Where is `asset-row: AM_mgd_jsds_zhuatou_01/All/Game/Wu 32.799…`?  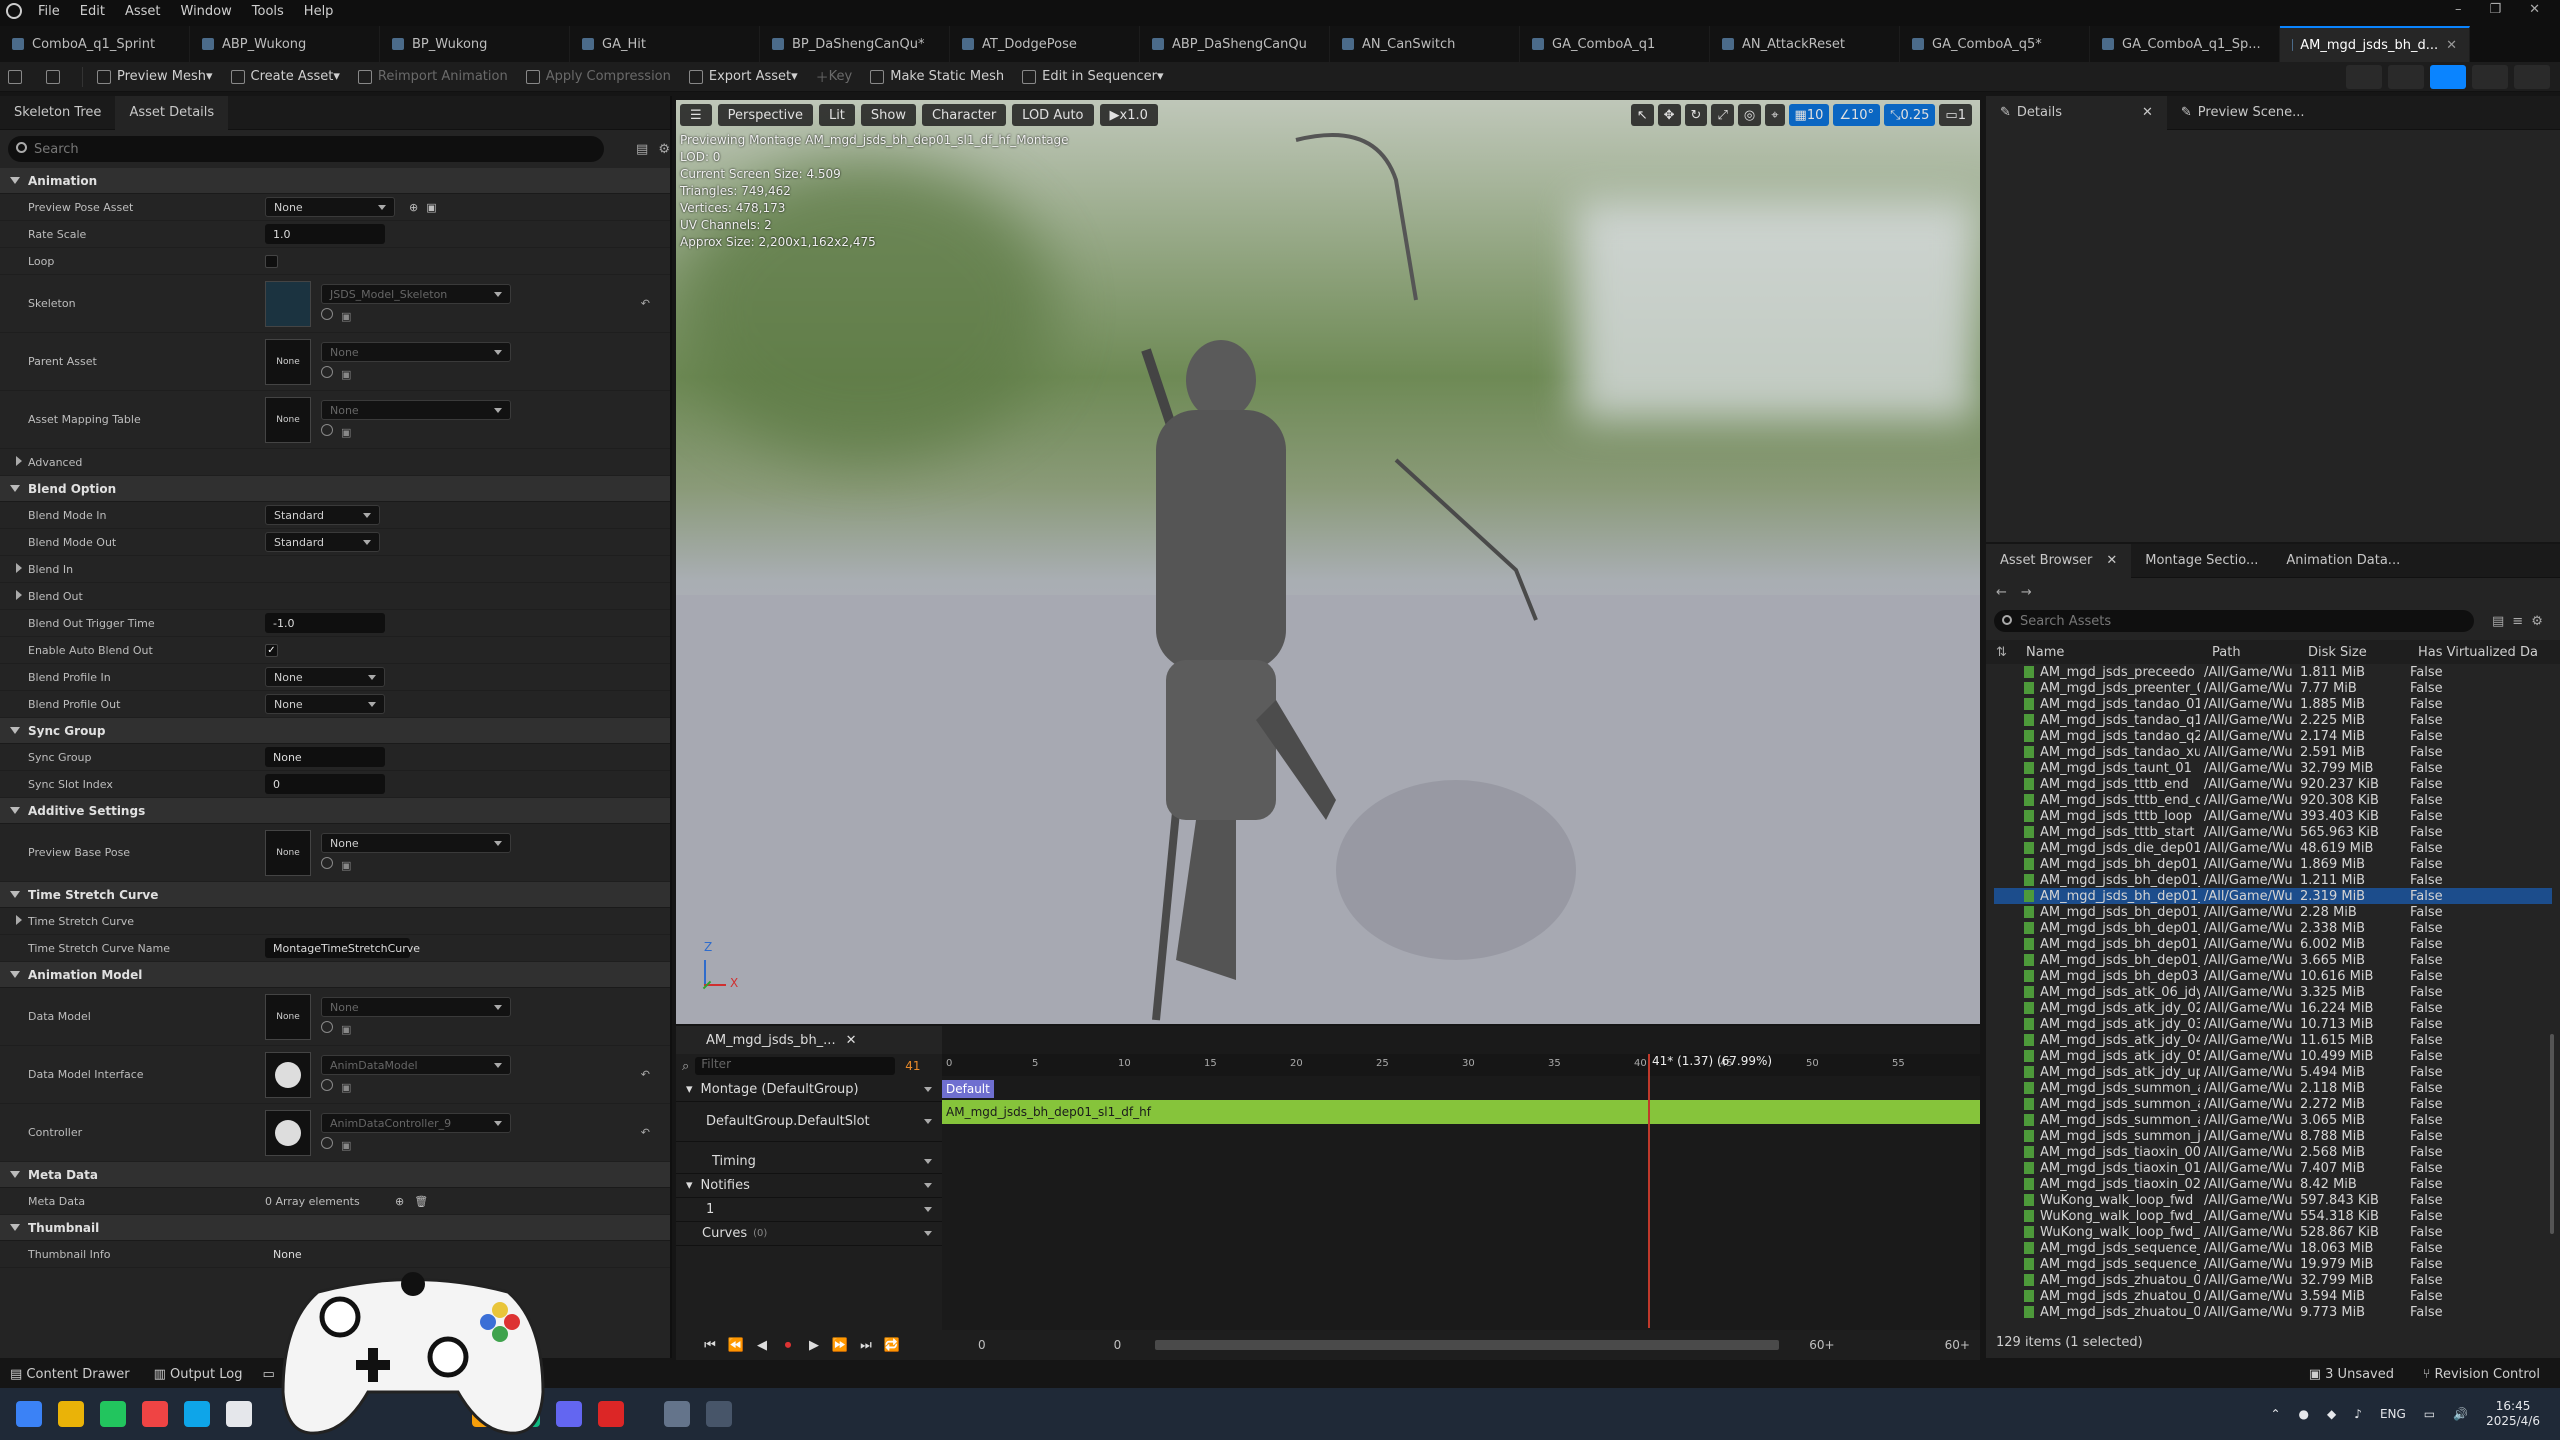 asset-row: AM_mgd_jsds_zhuatou_01/All/Game/Wu 32.799… is located at coordinates (2273, 1280).